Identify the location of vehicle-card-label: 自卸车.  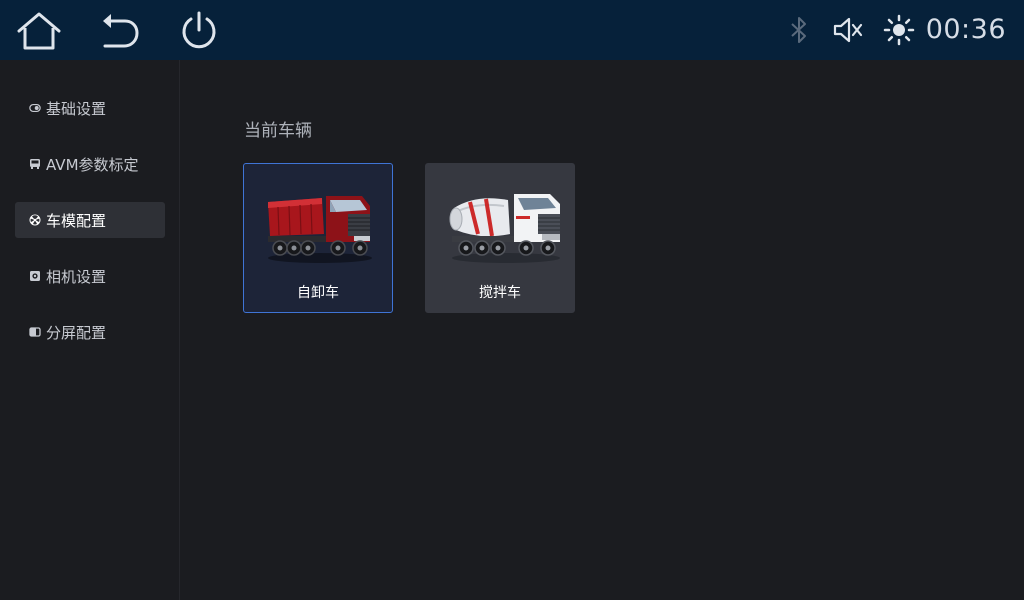
(318, 293).